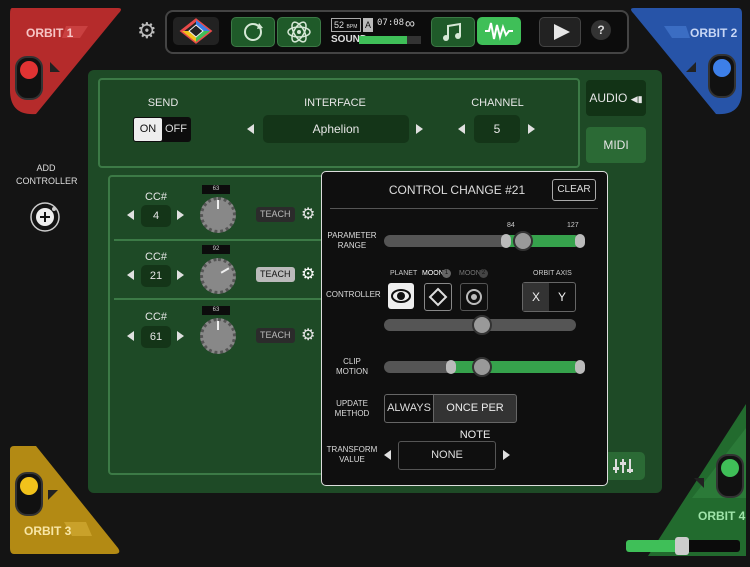 The image size is (750, 567). I want to click on transform-prev-arrow, so click(387, 455).